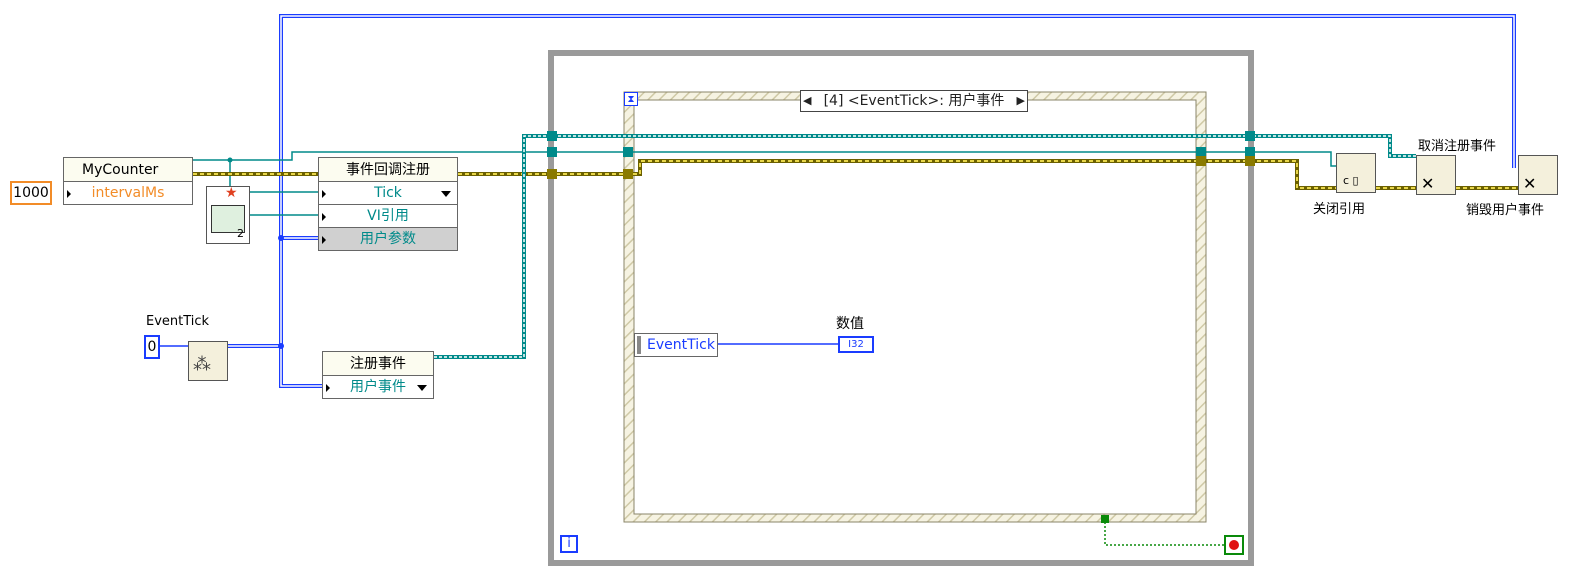 The width and height of the screenshot is (1581, 586). What do you see at coordinates (388, 238) in the screenshot?
I see `callback-row-user-param: 用户参数` at bounding box center [388, 238].